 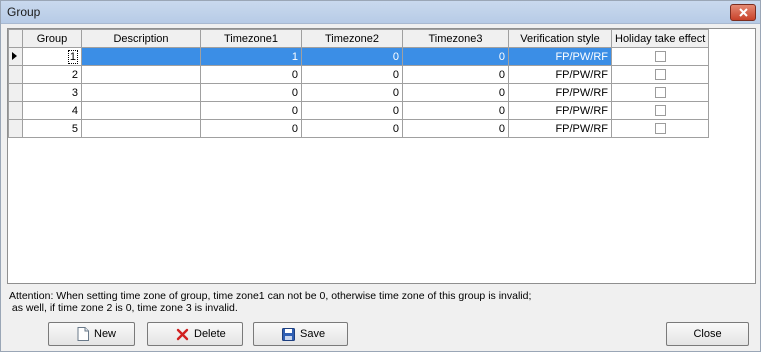 What do you see at coordinates (15, 38) in the screenshot?
I see `row-indicator-header` at bounding box center [15, 38].